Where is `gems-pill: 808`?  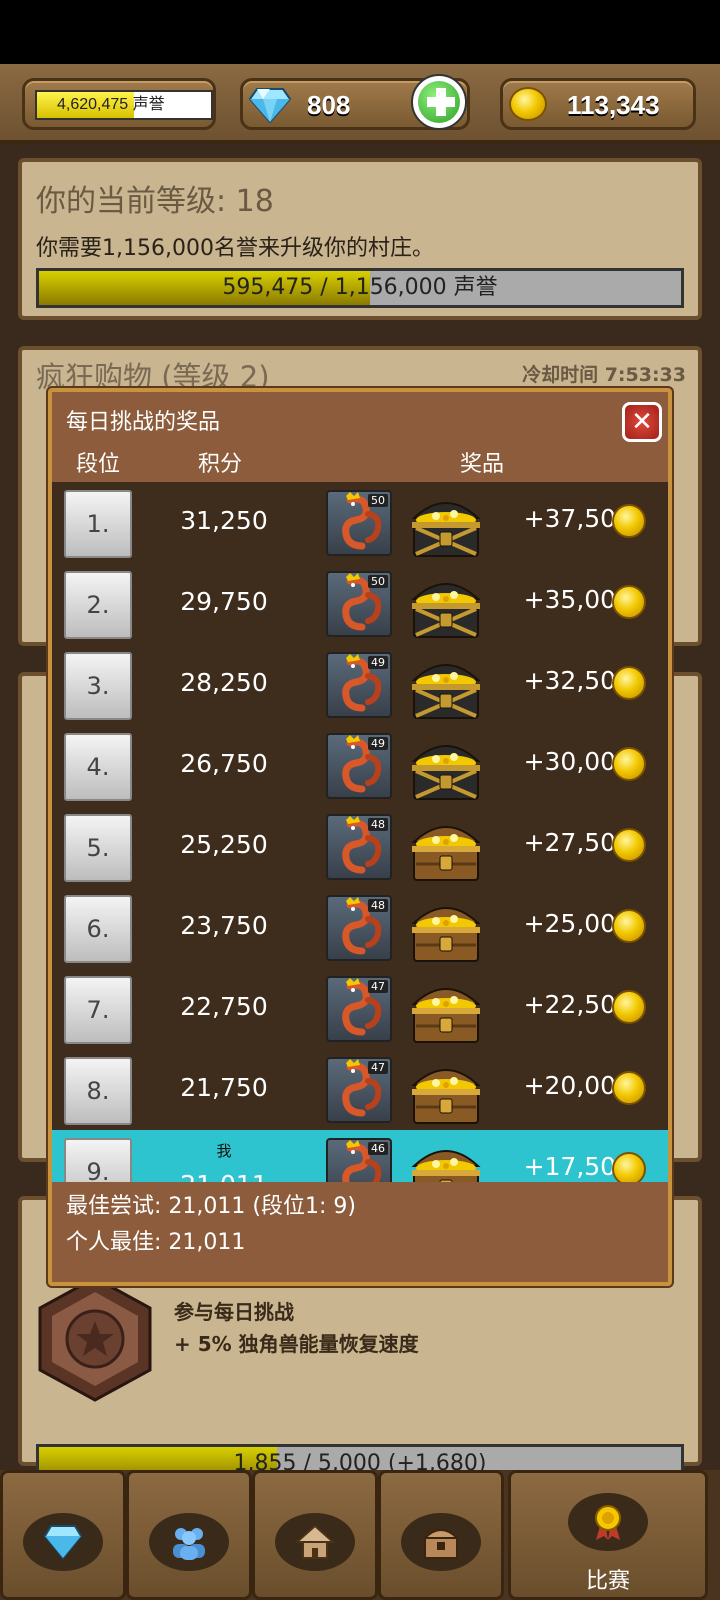 gems-pill: 808 is located at coordinates (355, 102).